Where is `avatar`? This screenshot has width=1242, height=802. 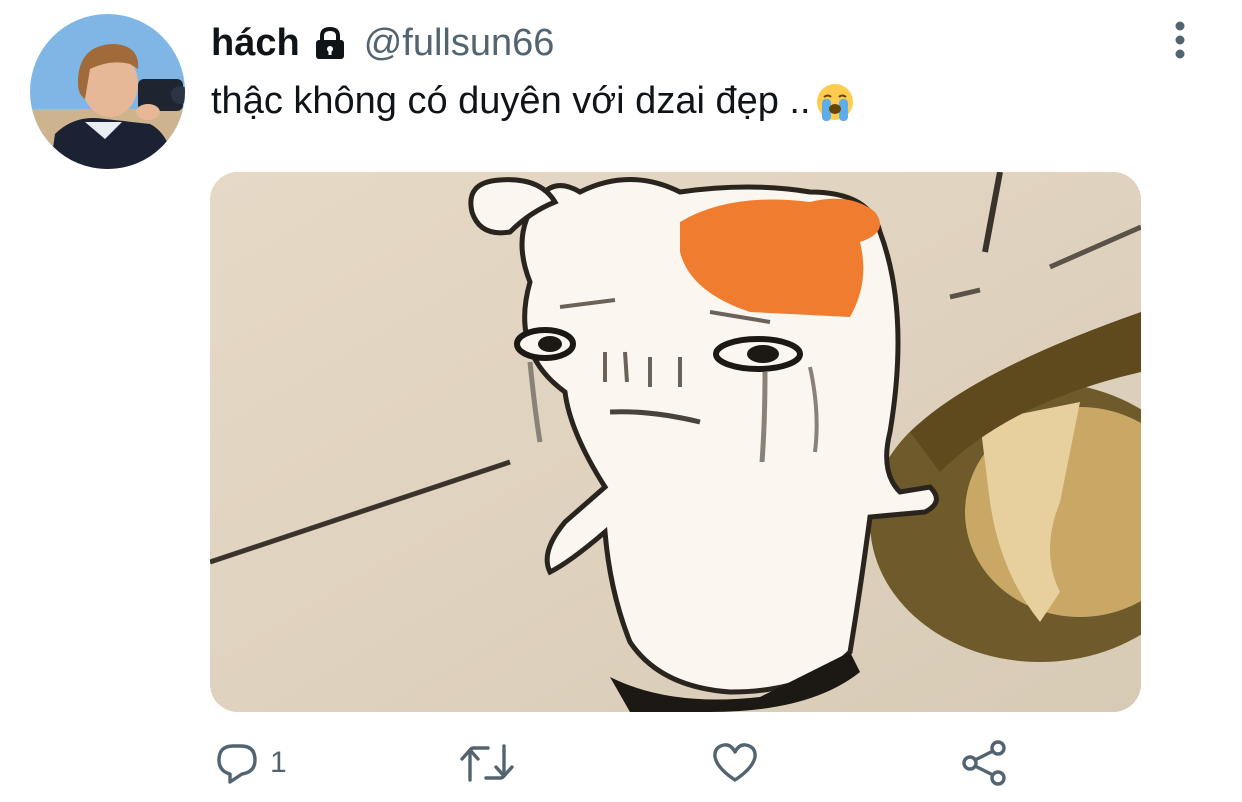 avatar is located at coordinates (107, 91).